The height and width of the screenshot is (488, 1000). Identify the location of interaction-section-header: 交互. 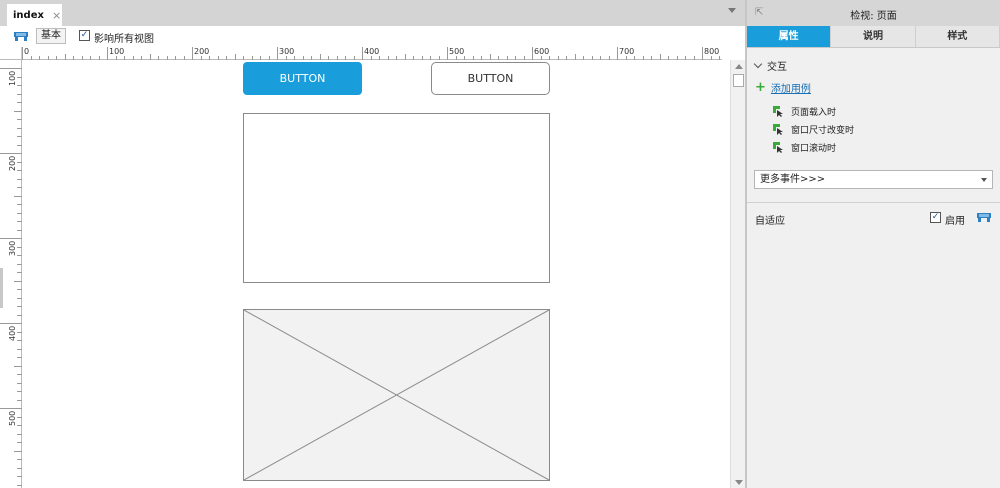
(770, 65).